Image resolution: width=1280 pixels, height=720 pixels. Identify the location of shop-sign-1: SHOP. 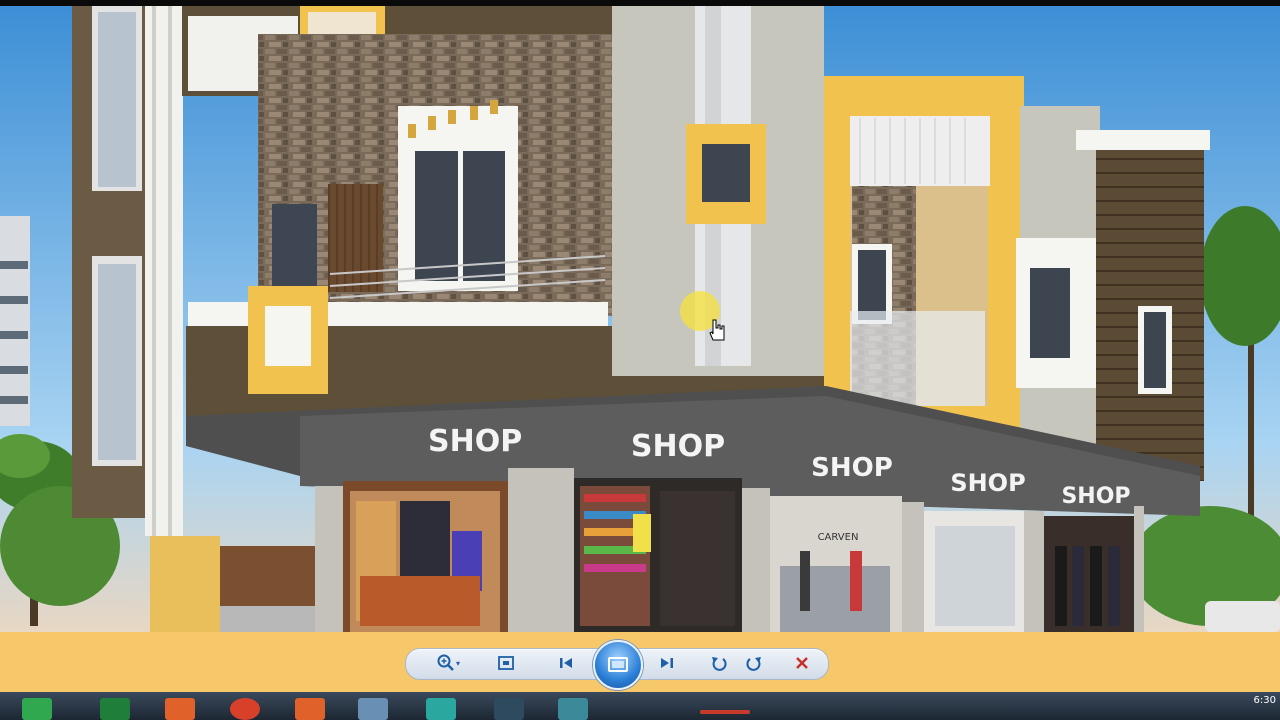
(475, 441).